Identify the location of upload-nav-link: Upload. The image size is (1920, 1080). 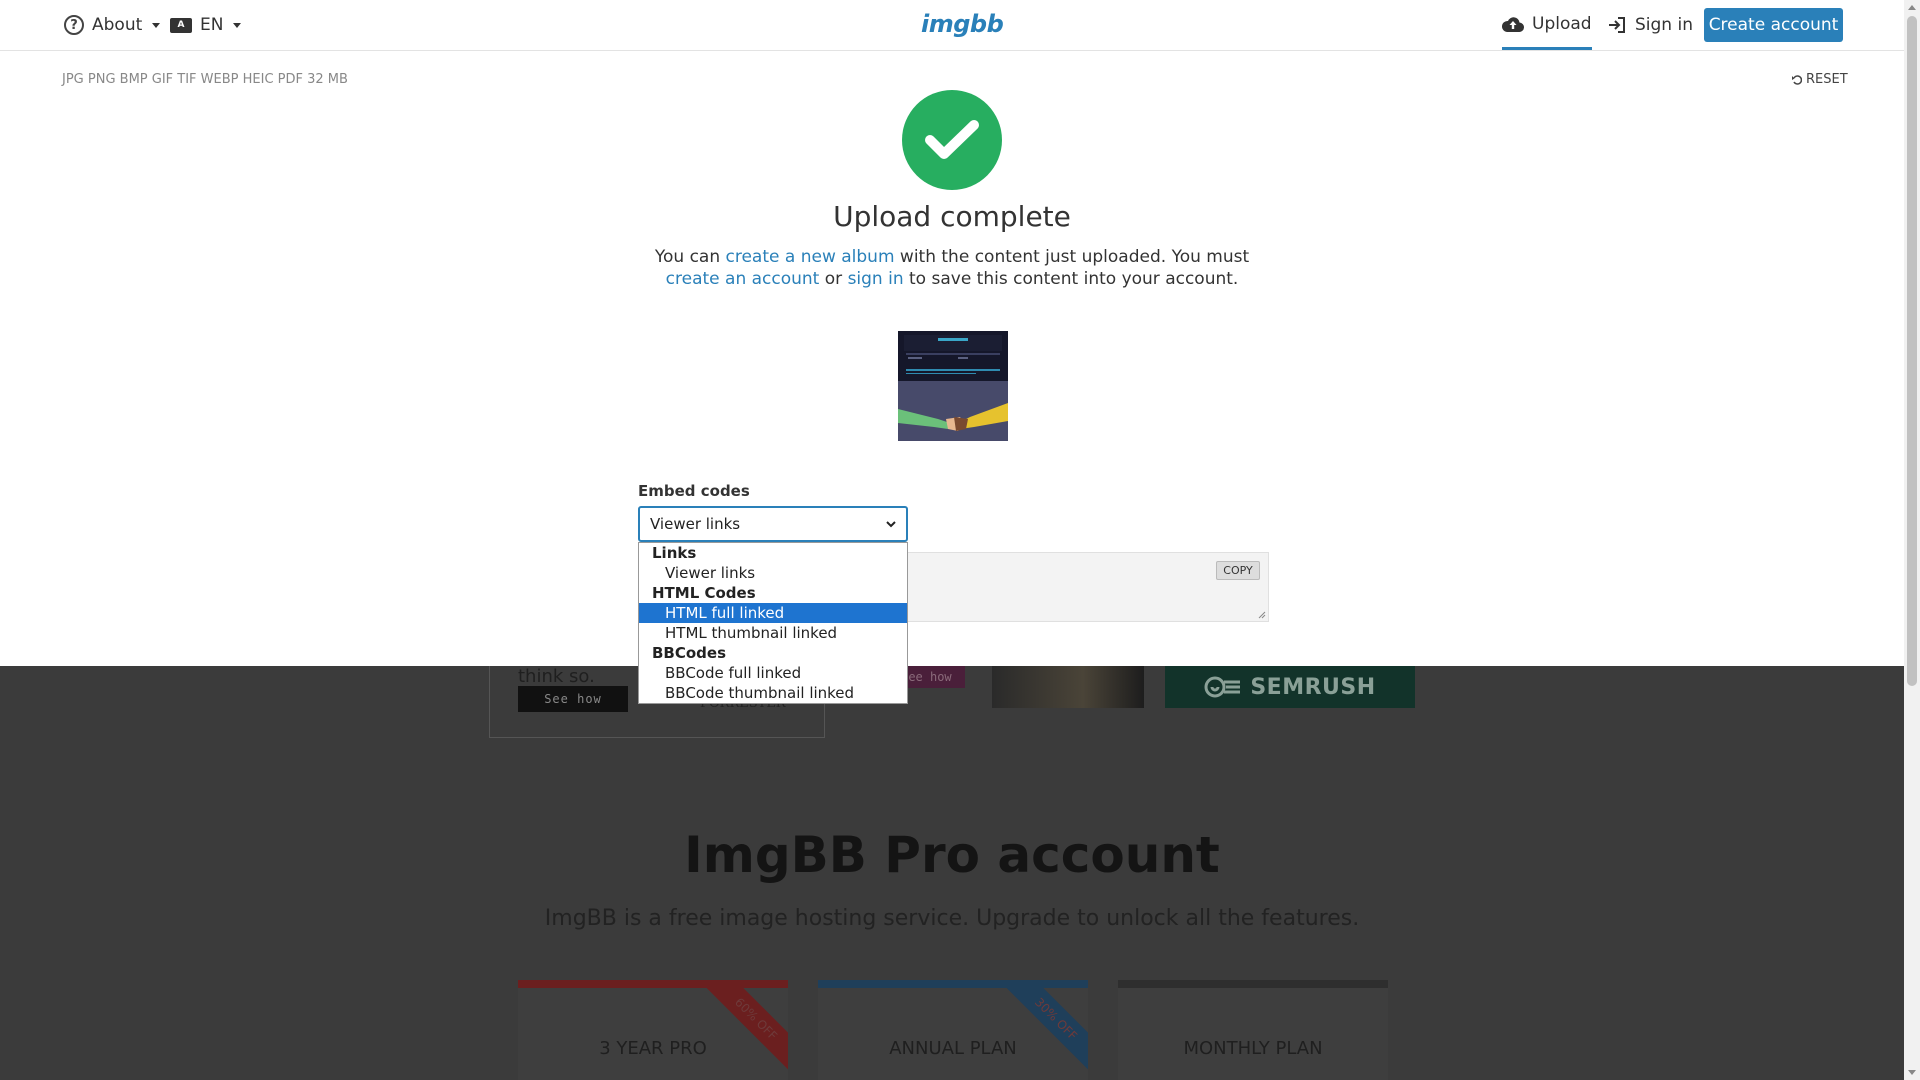
(1547, 25).